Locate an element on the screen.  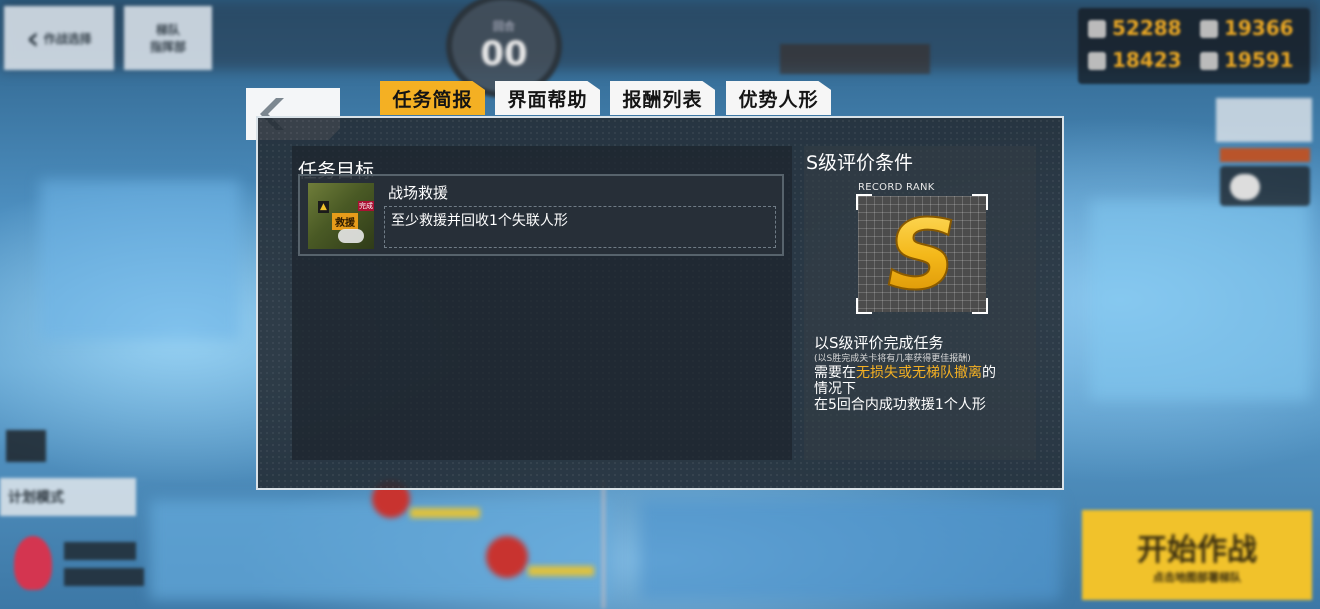
tab-label: 界面帮助 is located at coordinates (547, 99).